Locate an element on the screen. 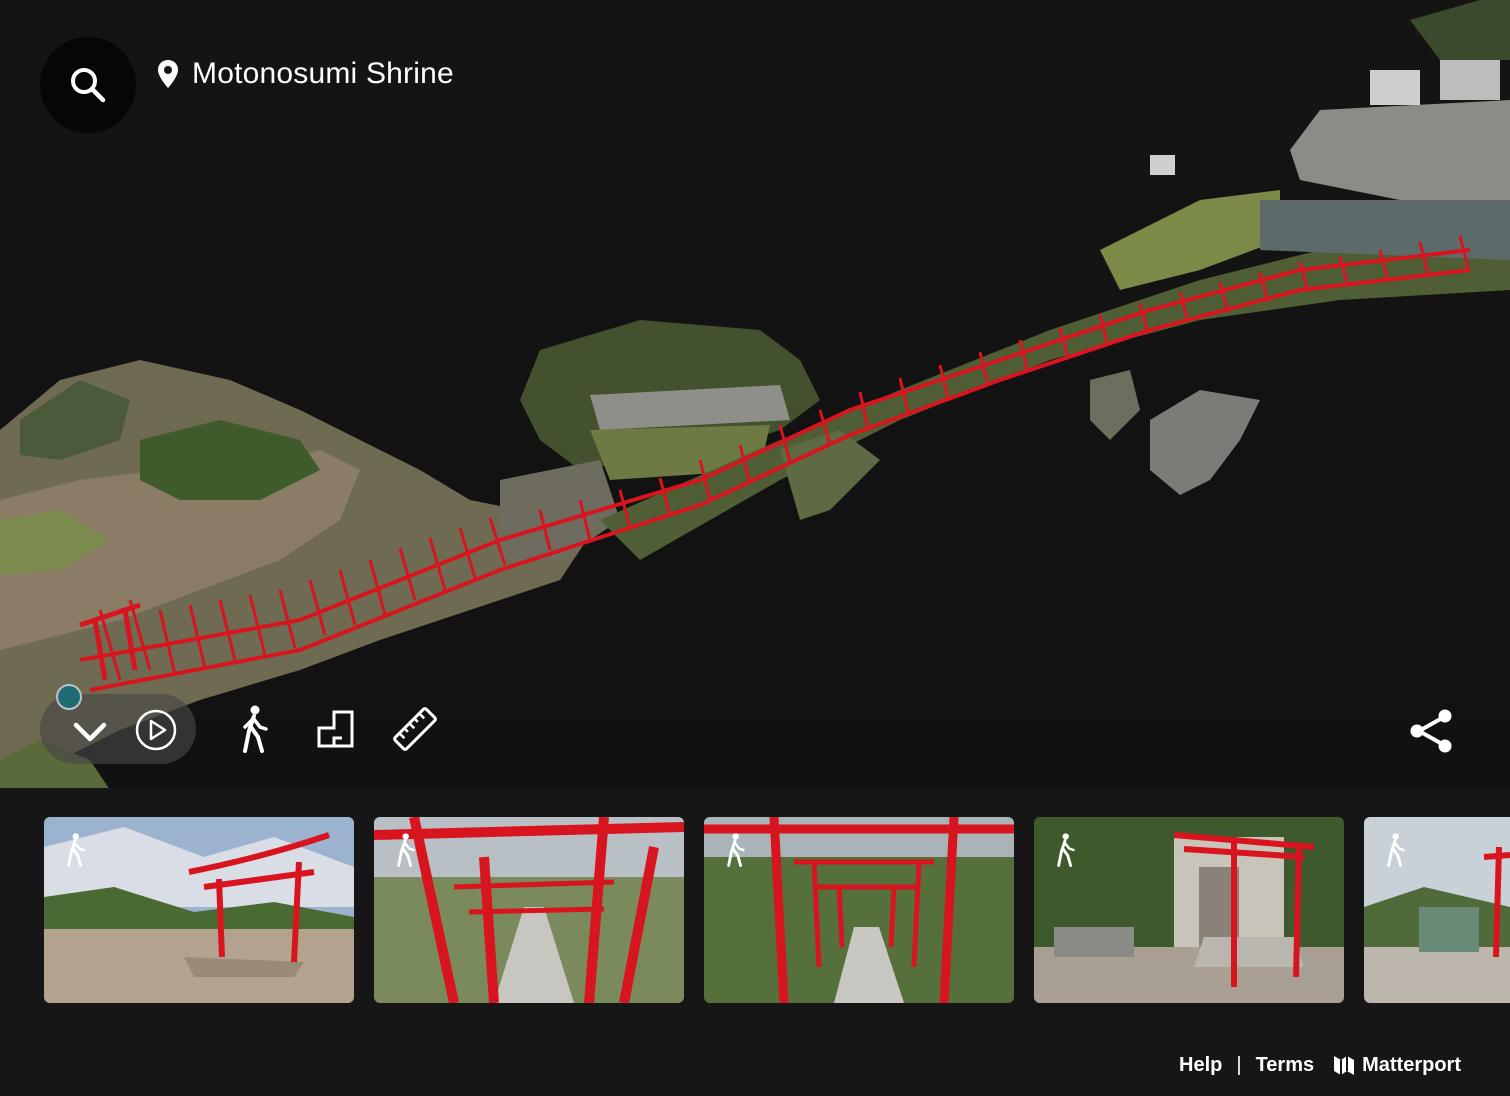 This screenshot has width=1510, height=1096. collapse-button is located at coordinates (90, 732).